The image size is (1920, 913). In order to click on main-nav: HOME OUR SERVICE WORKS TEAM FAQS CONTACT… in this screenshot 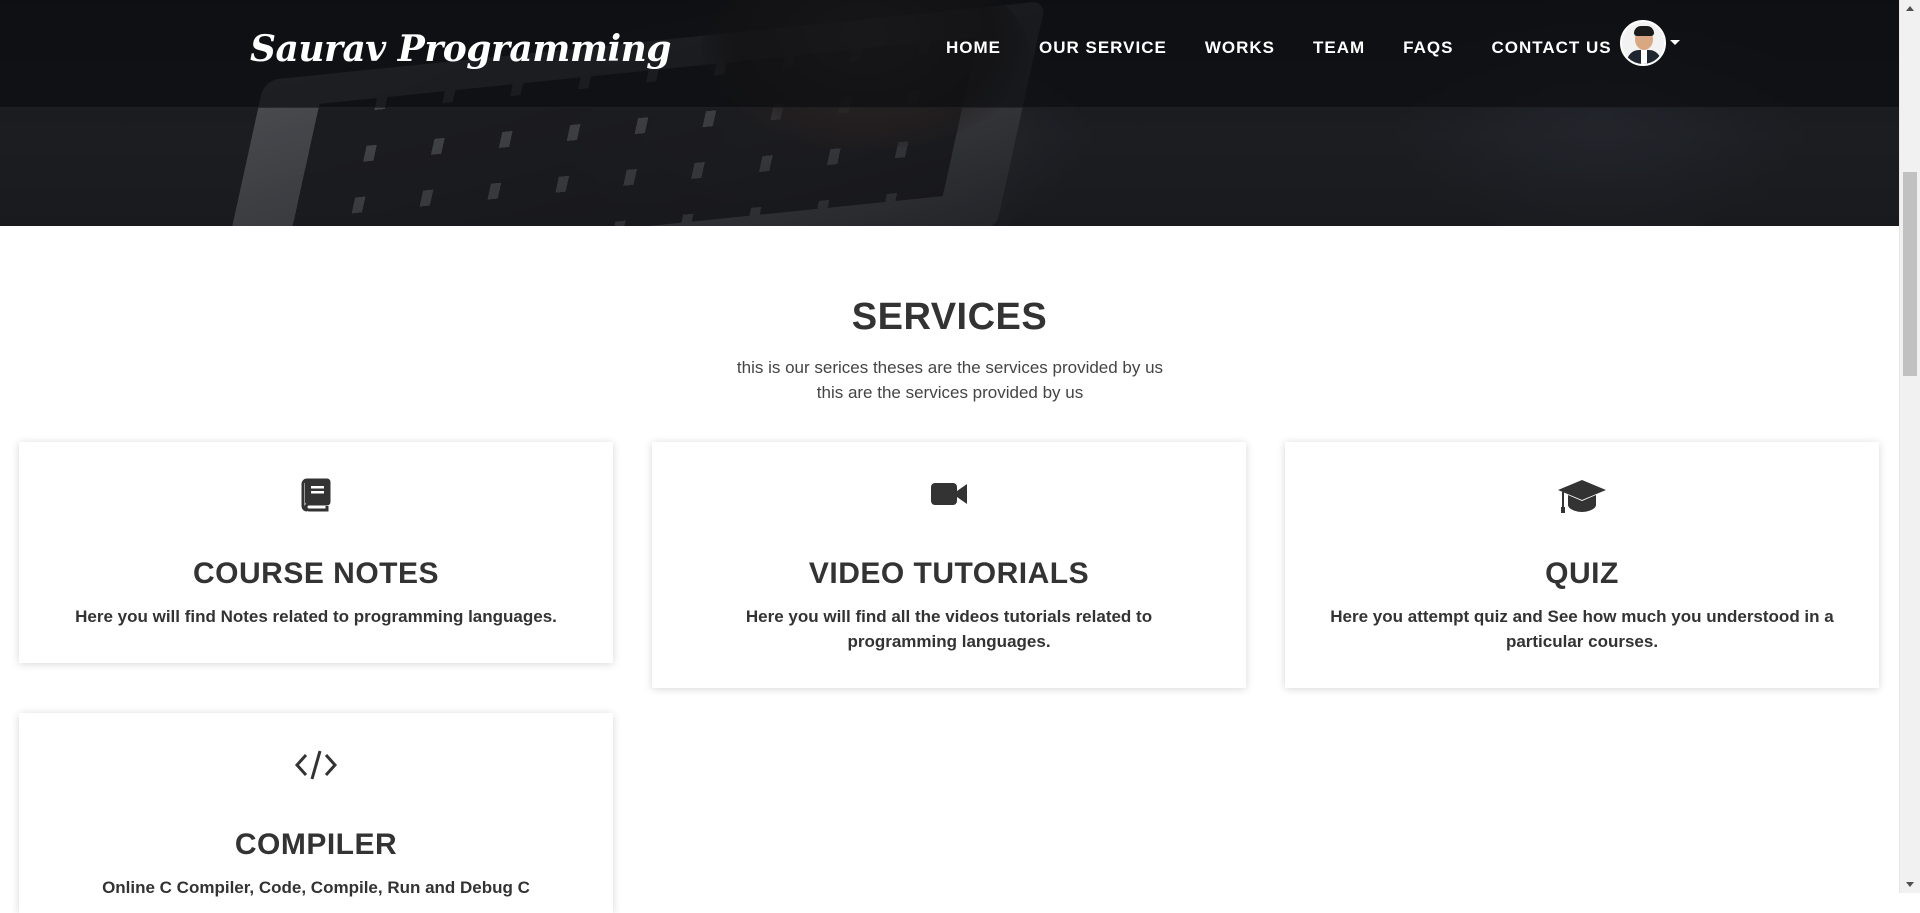, I will do `click(1298, 48)`.